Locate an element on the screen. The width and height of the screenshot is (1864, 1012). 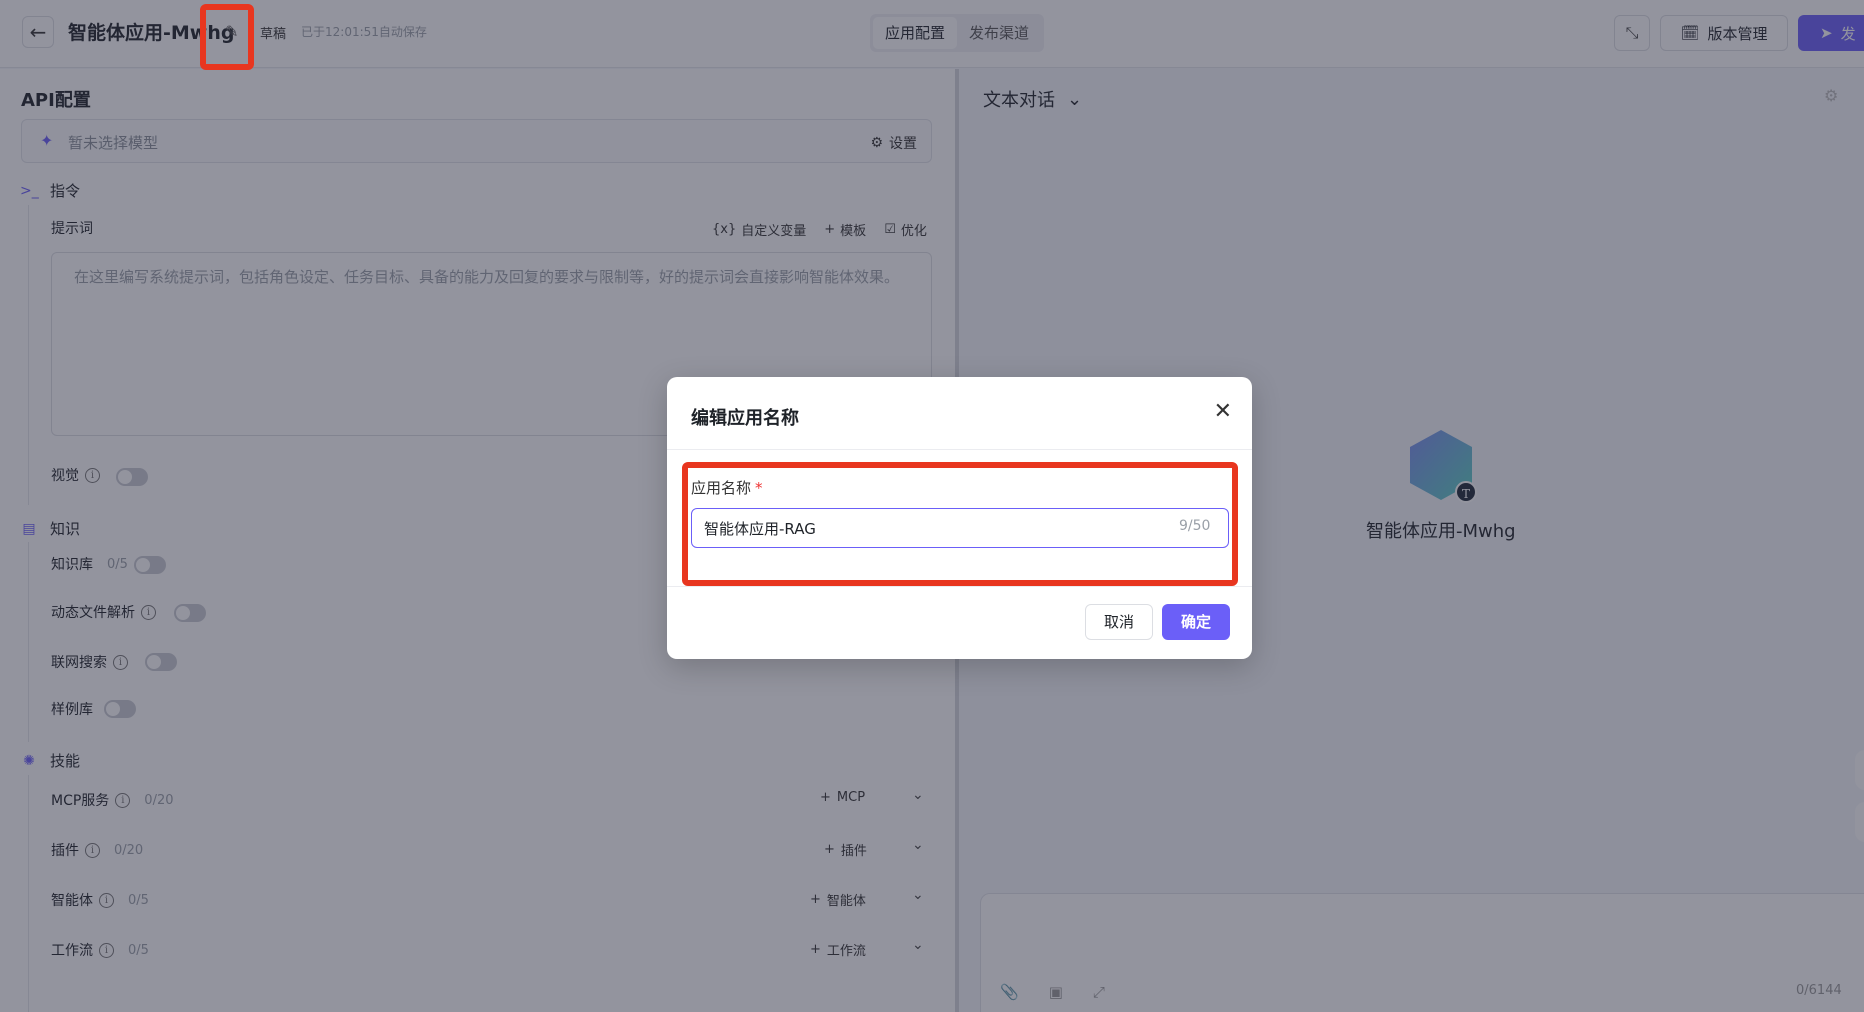
cancel-button: 取消 is located at coordinates (1119, 622).